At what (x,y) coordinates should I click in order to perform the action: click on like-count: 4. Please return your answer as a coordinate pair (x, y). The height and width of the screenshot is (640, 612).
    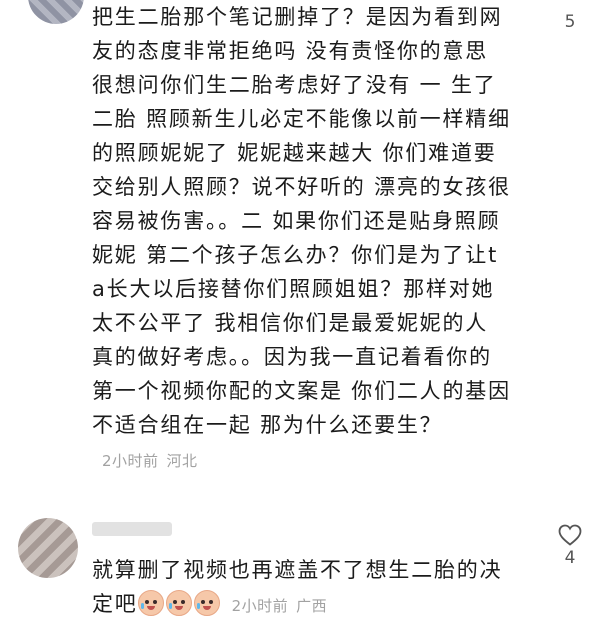
    Looking at the image, I should click on (570, 558).